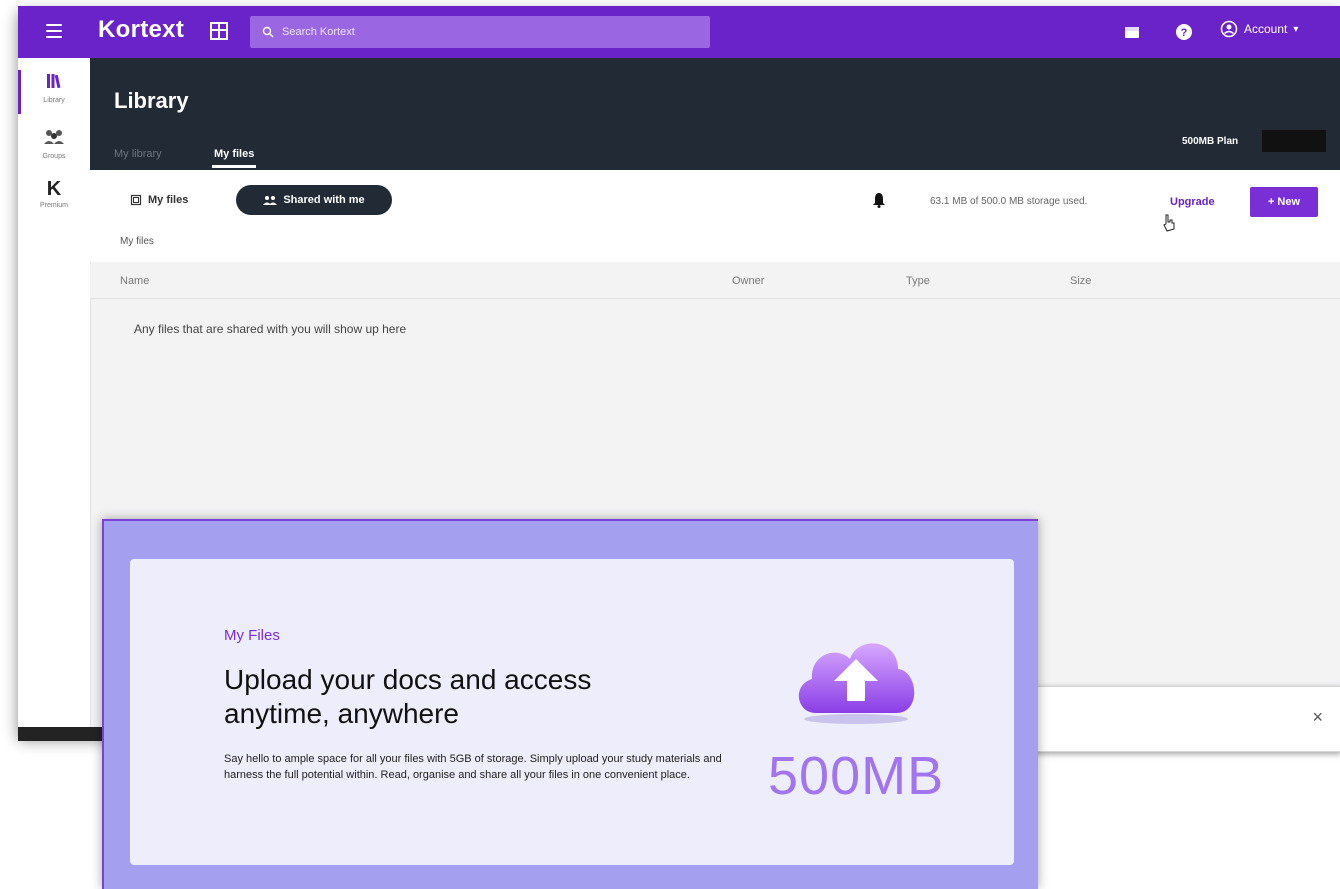 The image size is (1340, 889). What do you see at coordinates (134, 281) in the screenshot?
I see `column-name: Name` at bounding box center [134, 281].